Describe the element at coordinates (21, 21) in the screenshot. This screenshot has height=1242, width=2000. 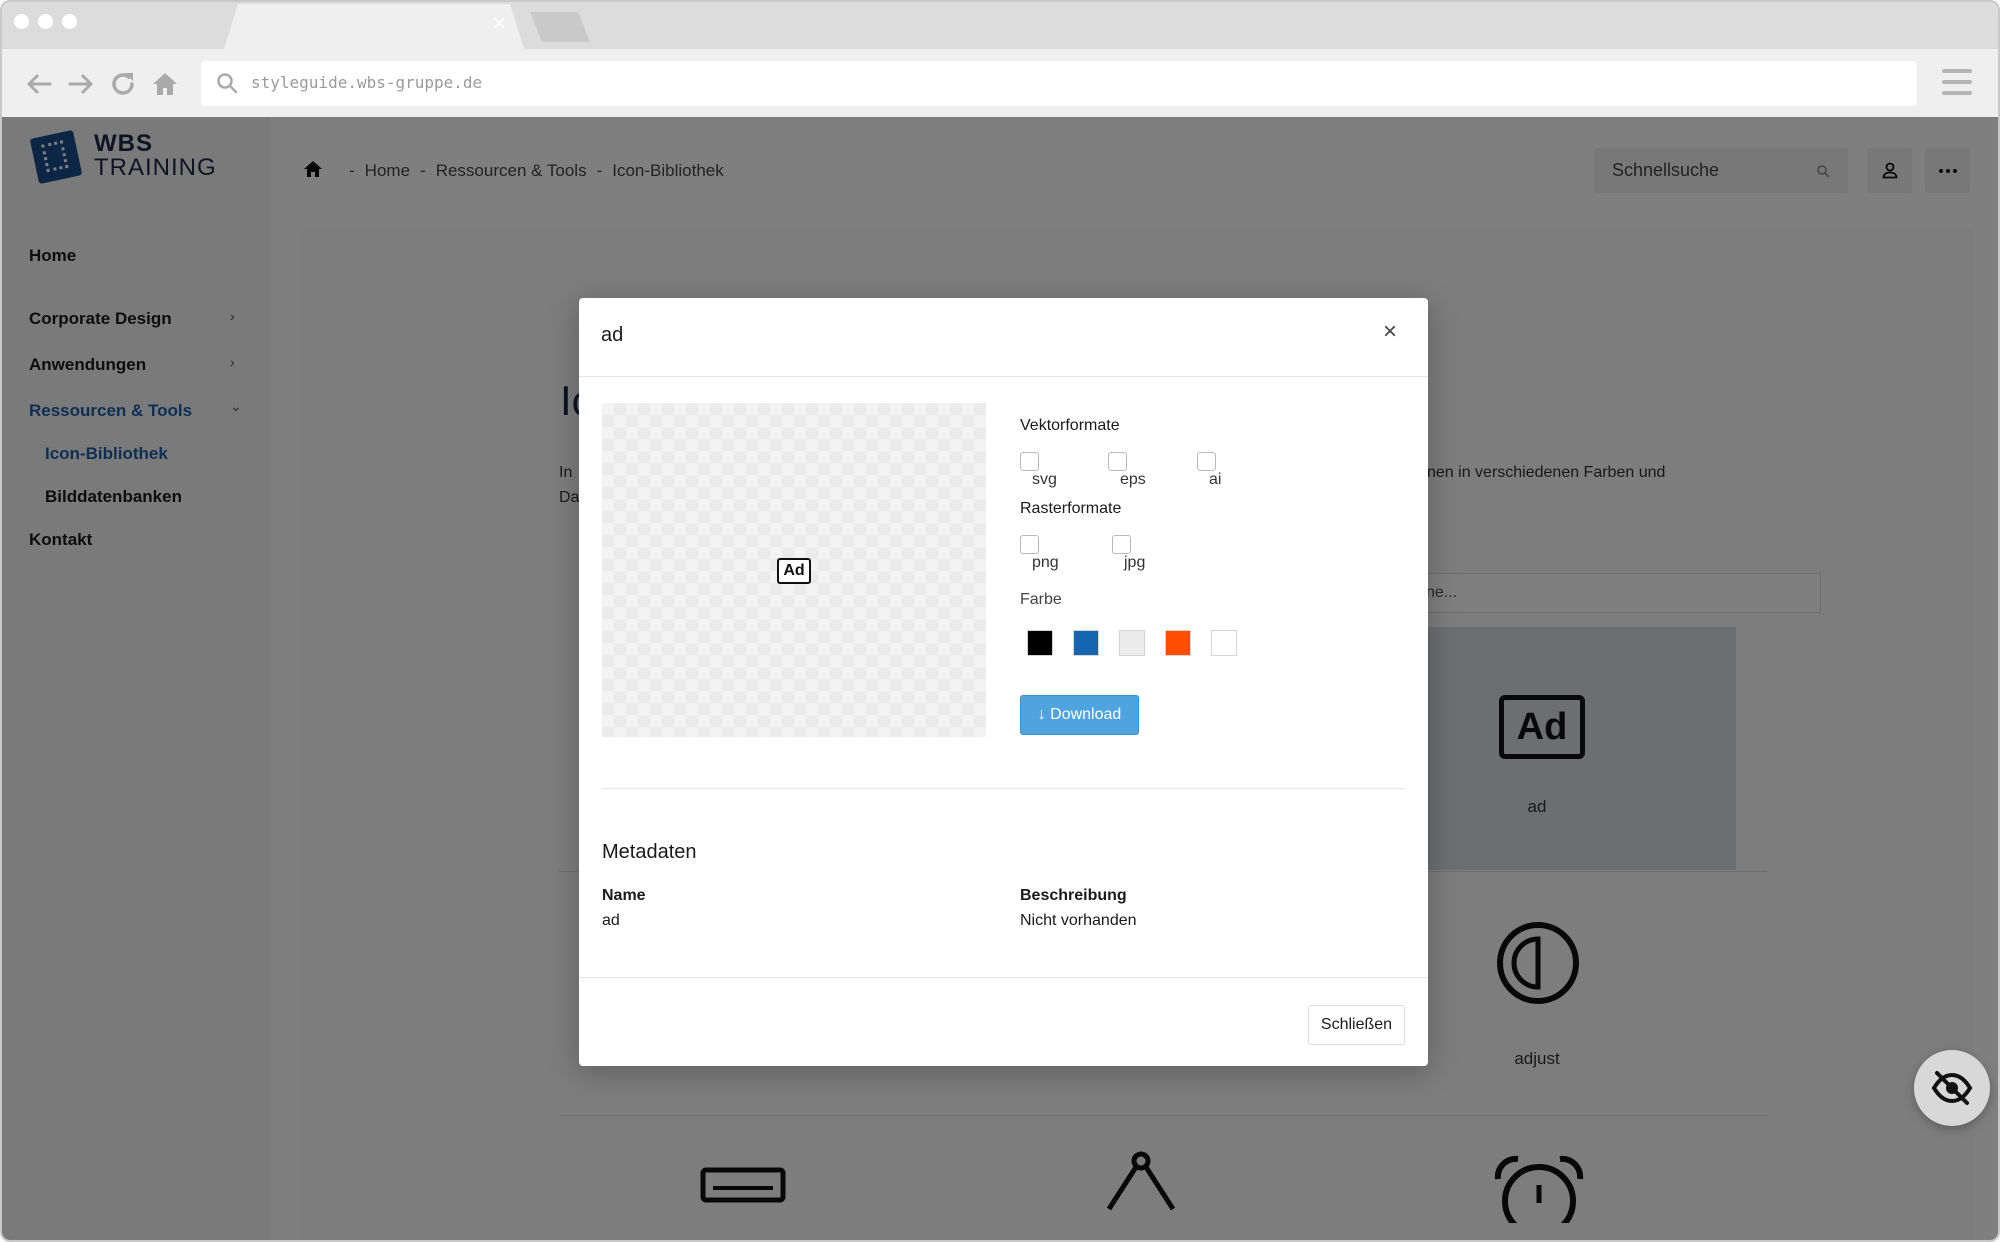
I see `window-close-dot` at that location.